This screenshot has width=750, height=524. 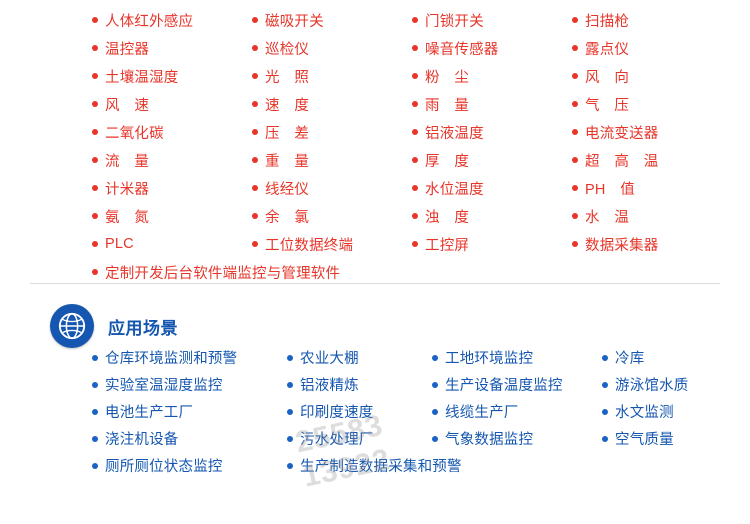 What do you see at coordinates (172, 216) in the screenshot?
I see `list-item: 氨 氮` at bounding box center [172, 216].